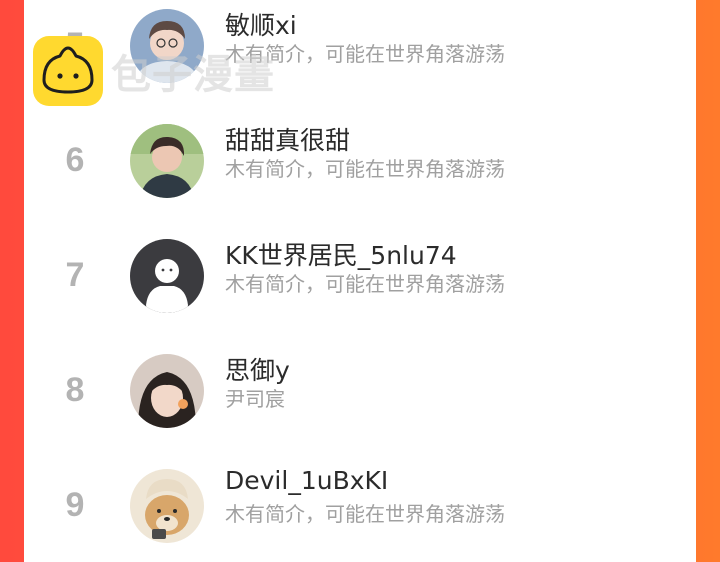  What do you see at coordinates (75, 275) in the screenshot?
I see `rank-number: 7` at bounding box center [75, 275].